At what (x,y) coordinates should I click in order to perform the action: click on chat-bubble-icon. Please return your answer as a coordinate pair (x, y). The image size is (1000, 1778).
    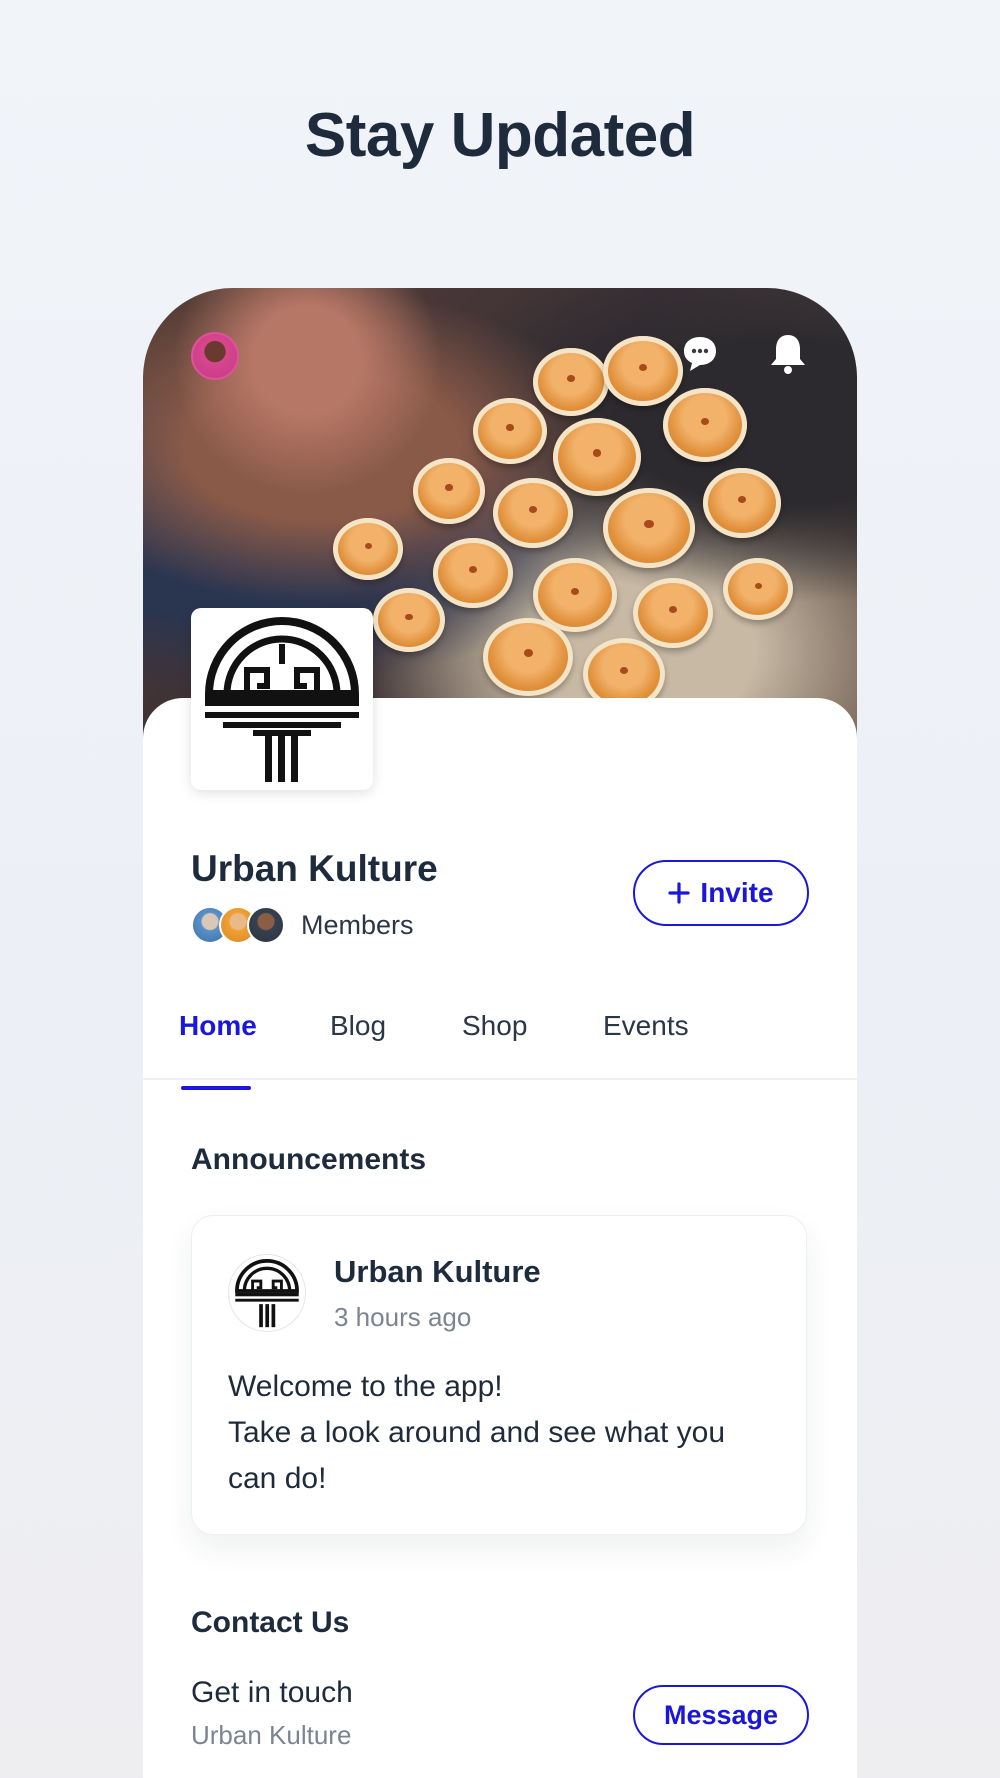
    Looking at the image, I should click on (700, 353).